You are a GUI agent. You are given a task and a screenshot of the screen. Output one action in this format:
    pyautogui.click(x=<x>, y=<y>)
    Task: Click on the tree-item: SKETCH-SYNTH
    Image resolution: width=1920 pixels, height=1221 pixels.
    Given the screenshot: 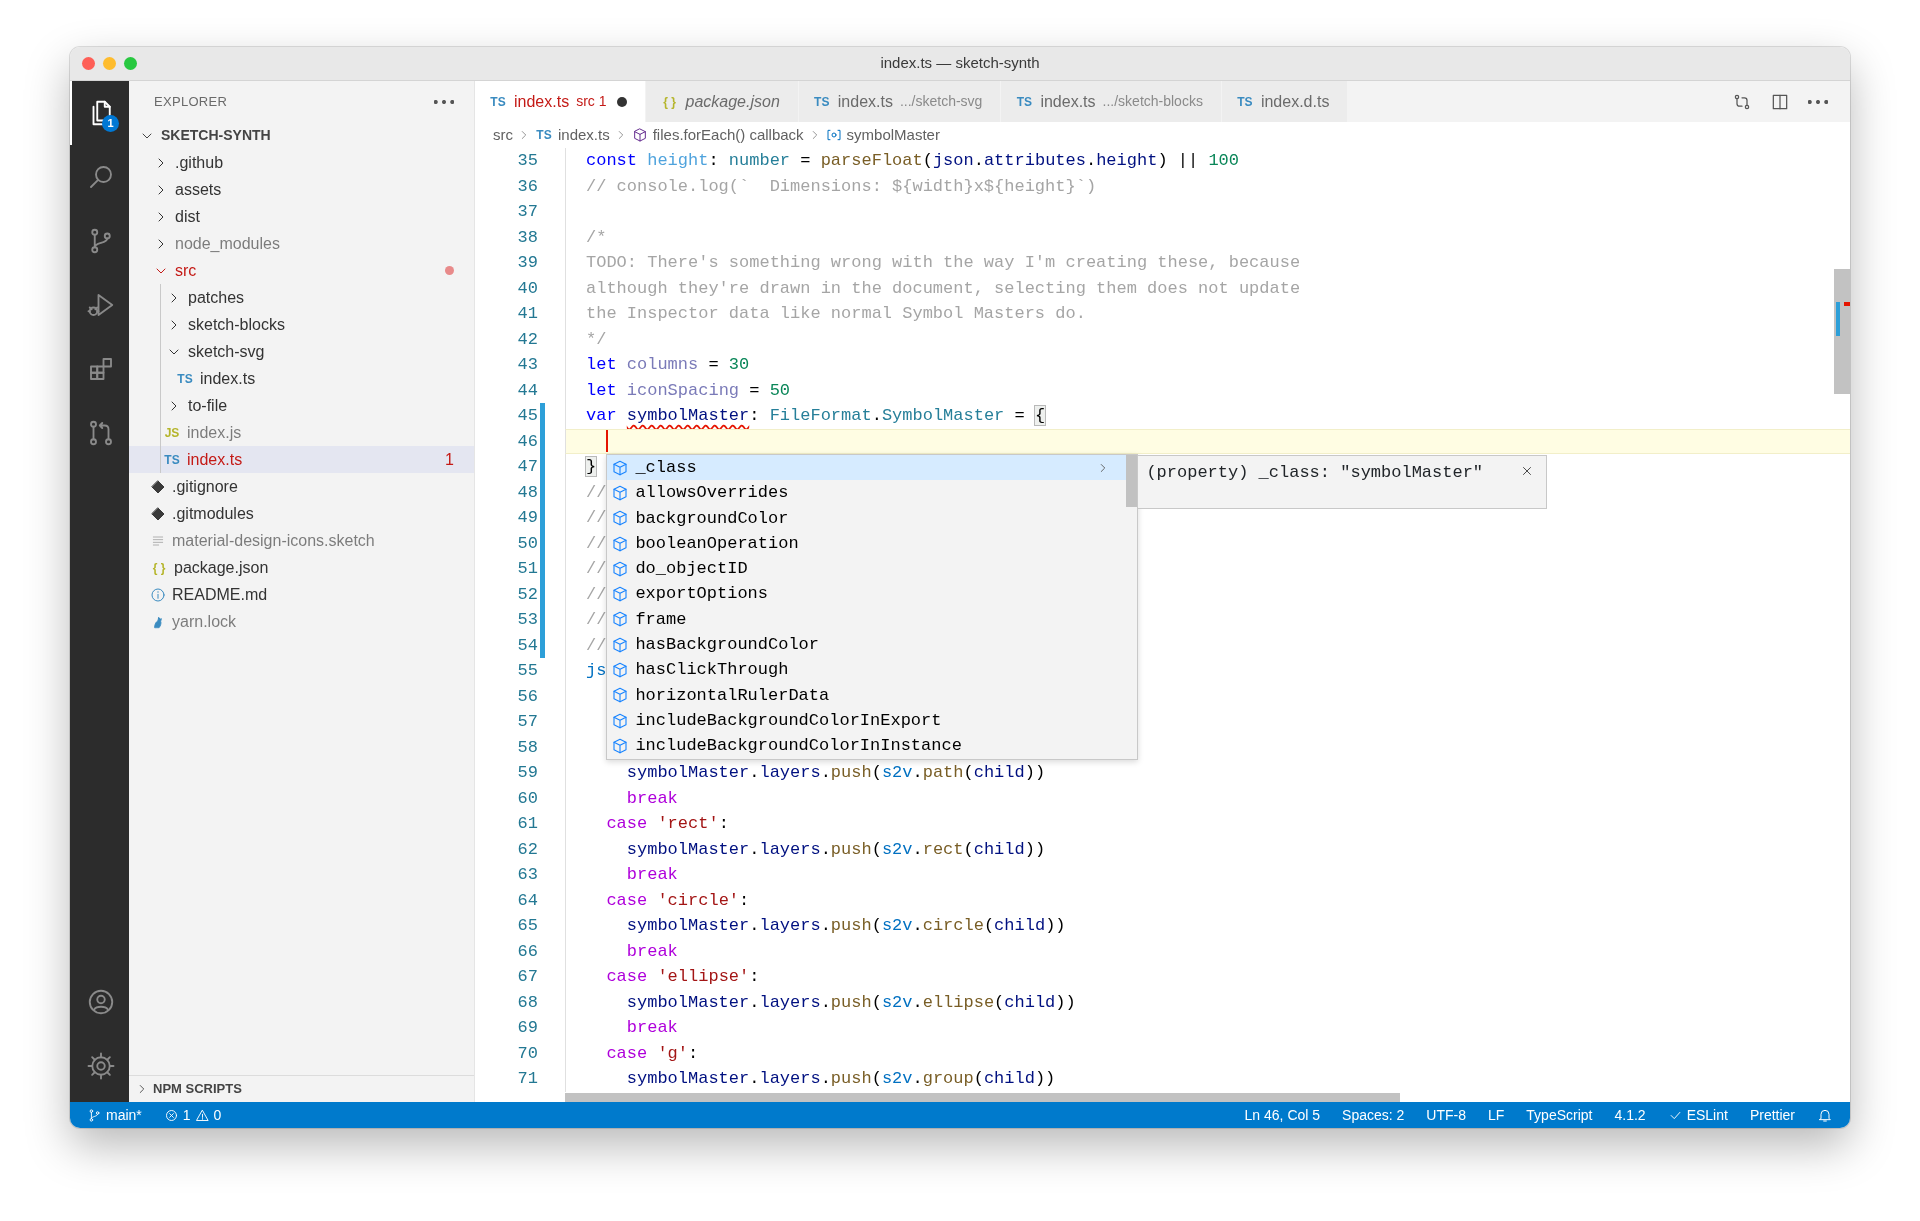 What is the action you would take?
    pyautogui.click(x=301, y=135)
    